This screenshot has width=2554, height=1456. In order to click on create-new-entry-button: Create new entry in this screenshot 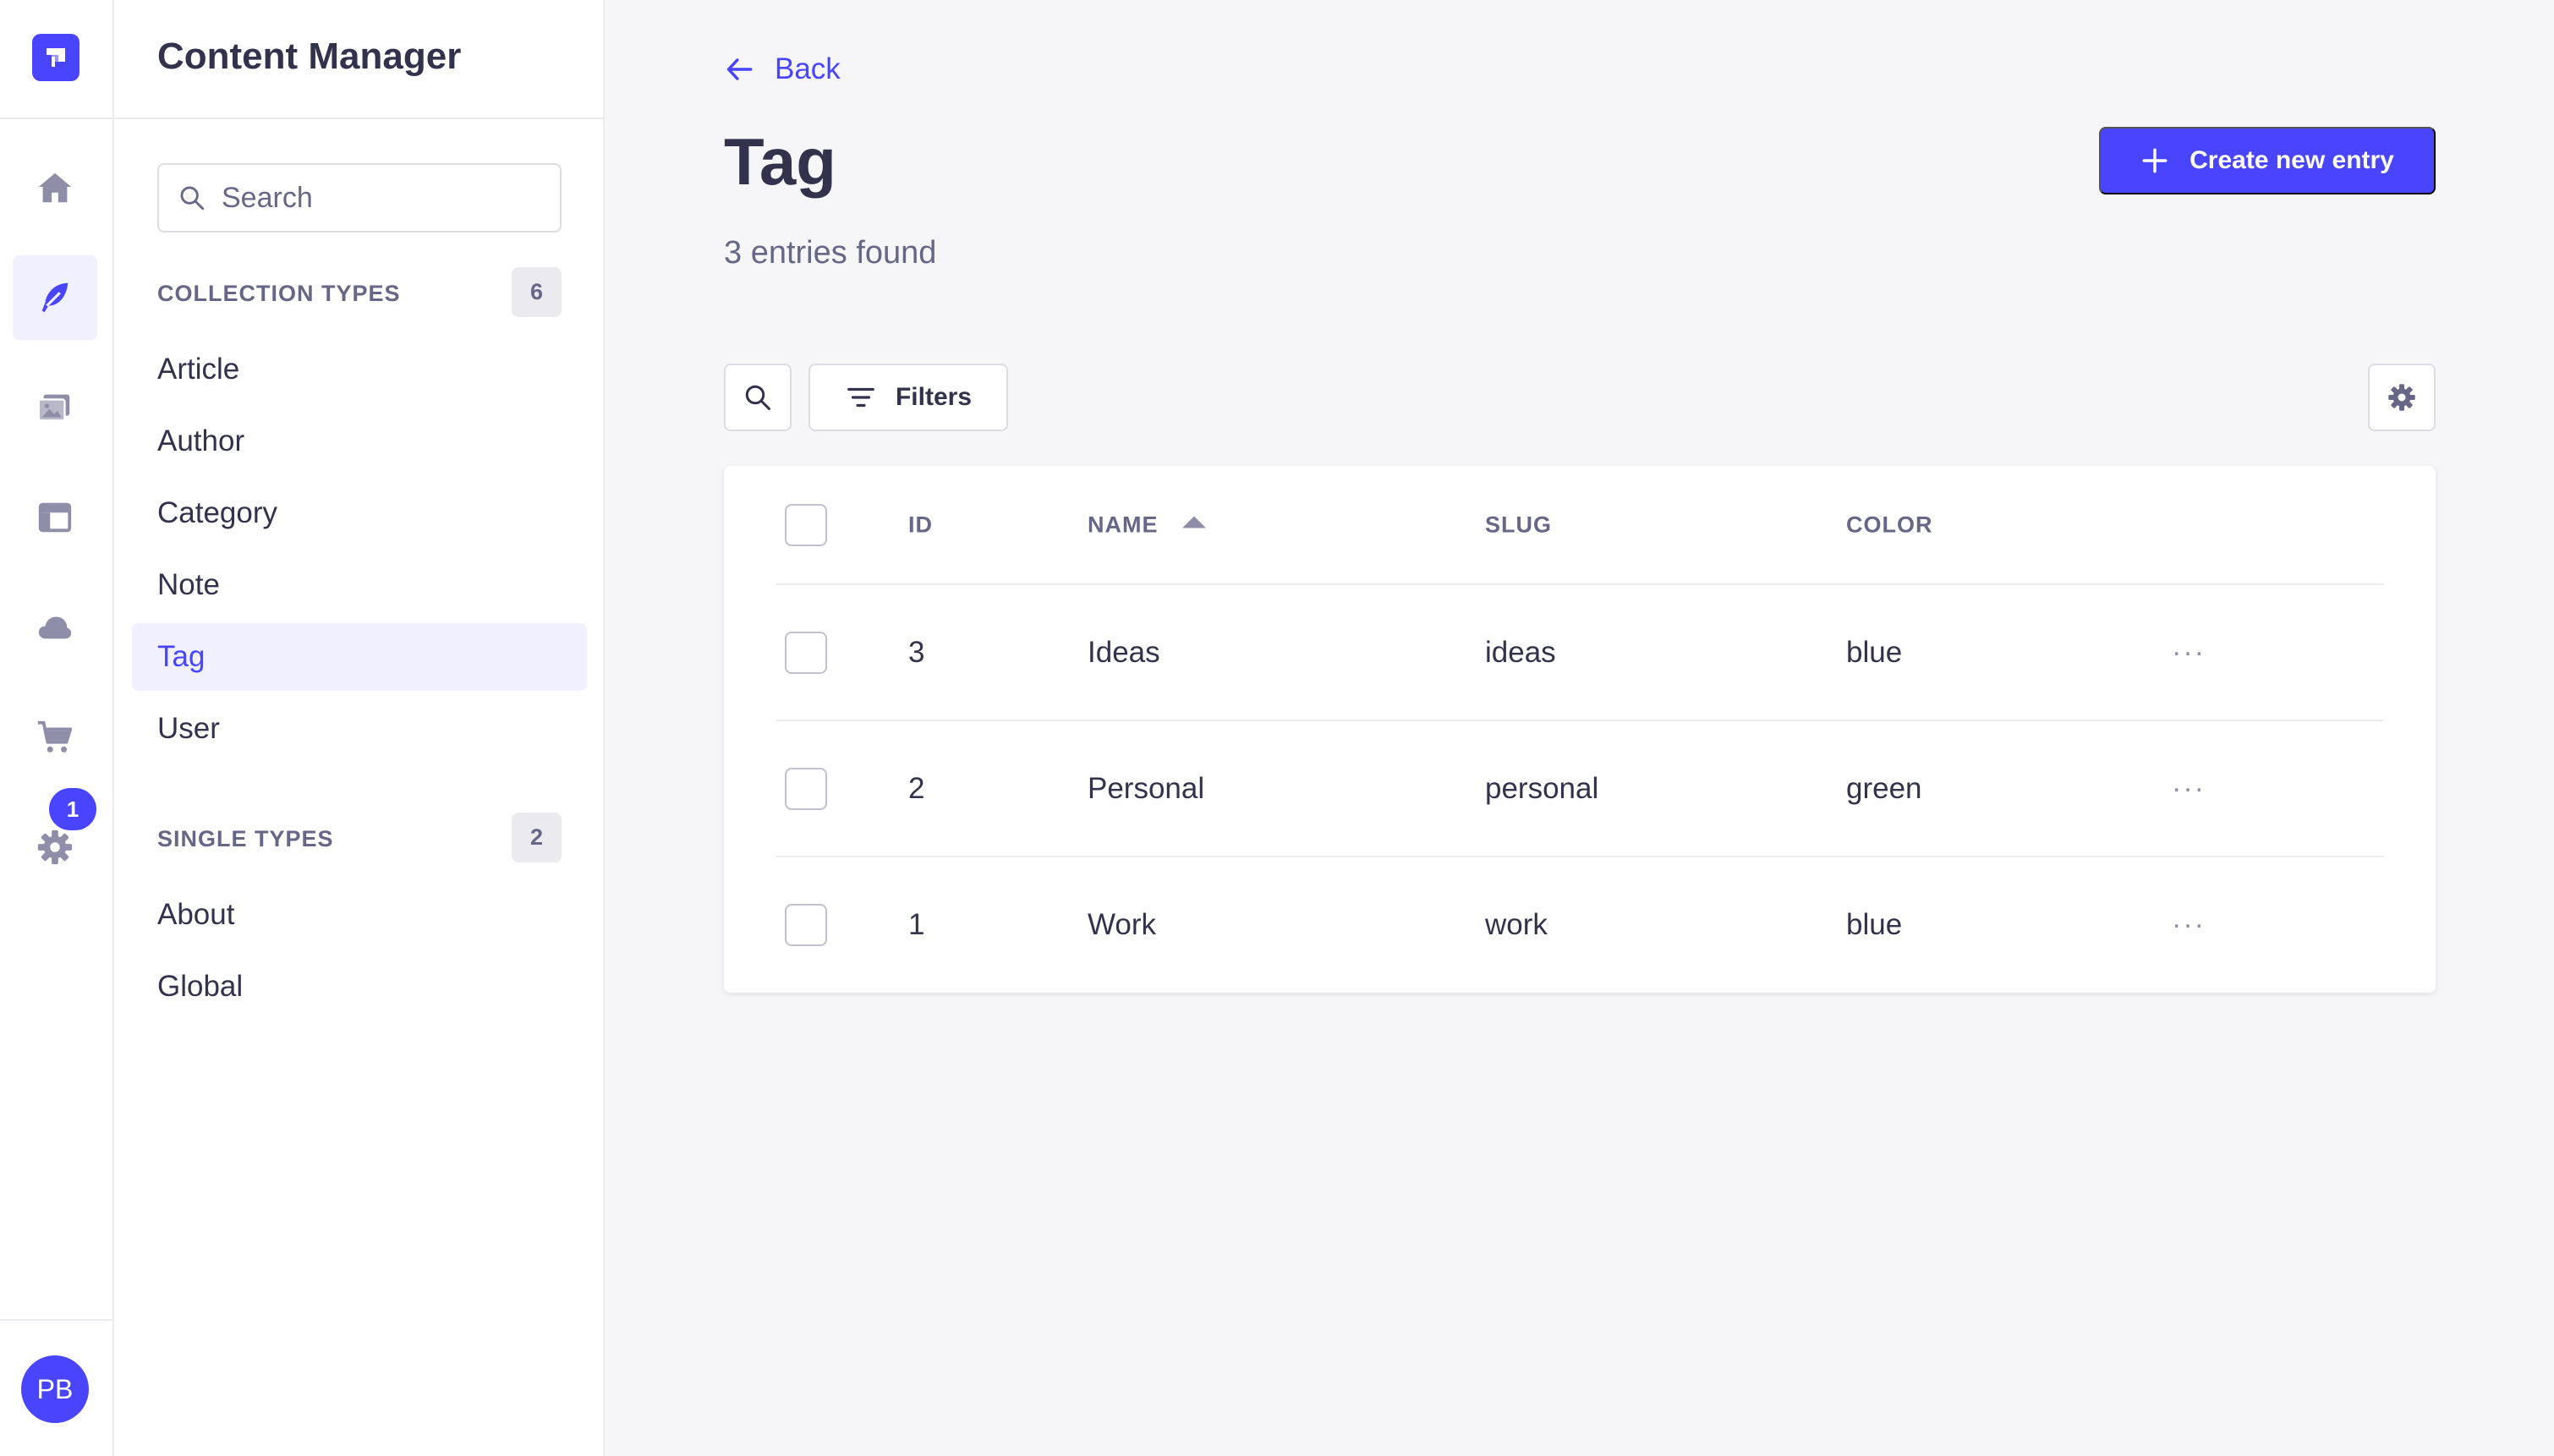, I will do `click(2267, 160)`.